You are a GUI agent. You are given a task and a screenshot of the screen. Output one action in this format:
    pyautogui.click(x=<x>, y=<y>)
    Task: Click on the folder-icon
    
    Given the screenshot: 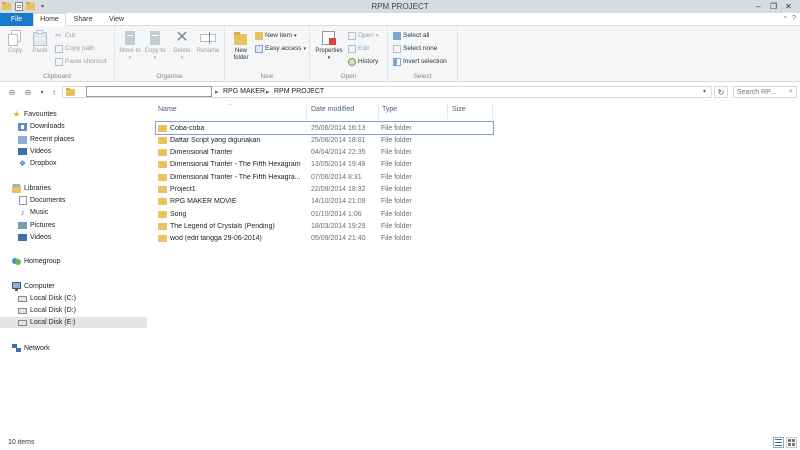 What is the action you would take?
    pyautogui.click(x=162, y=140)
    